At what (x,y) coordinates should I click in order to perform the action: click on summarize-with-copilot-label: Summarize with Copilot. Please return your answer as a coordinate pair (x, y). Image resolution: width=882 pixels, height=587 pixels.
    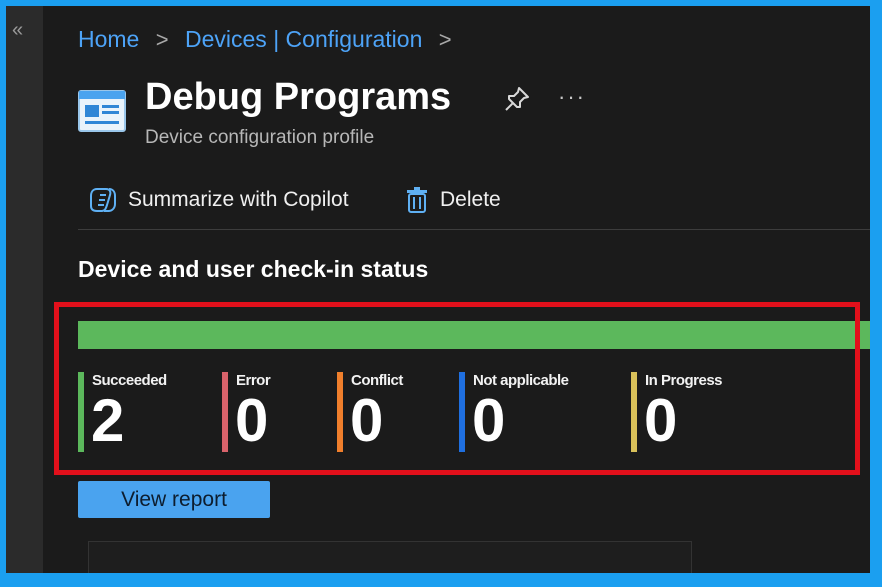
    Looking at the image, I should click on (238, 199).